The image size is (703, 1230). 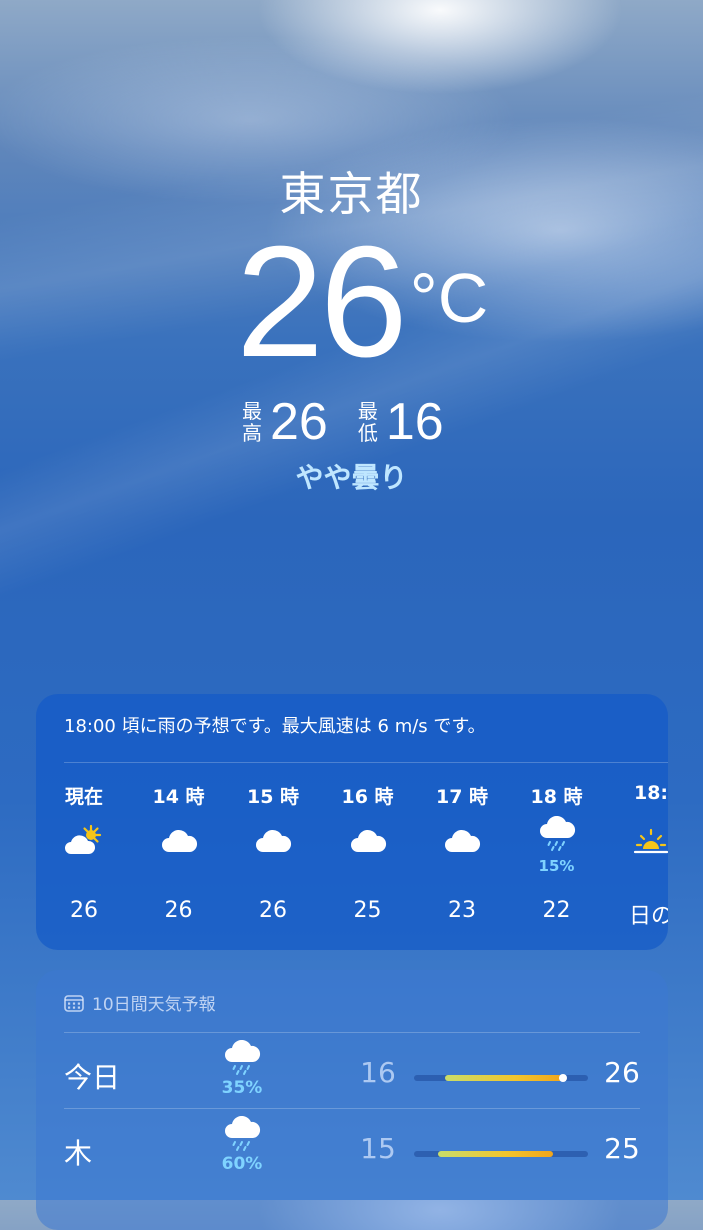 I want to click on sunset-icon, so click(x=649, y=842).